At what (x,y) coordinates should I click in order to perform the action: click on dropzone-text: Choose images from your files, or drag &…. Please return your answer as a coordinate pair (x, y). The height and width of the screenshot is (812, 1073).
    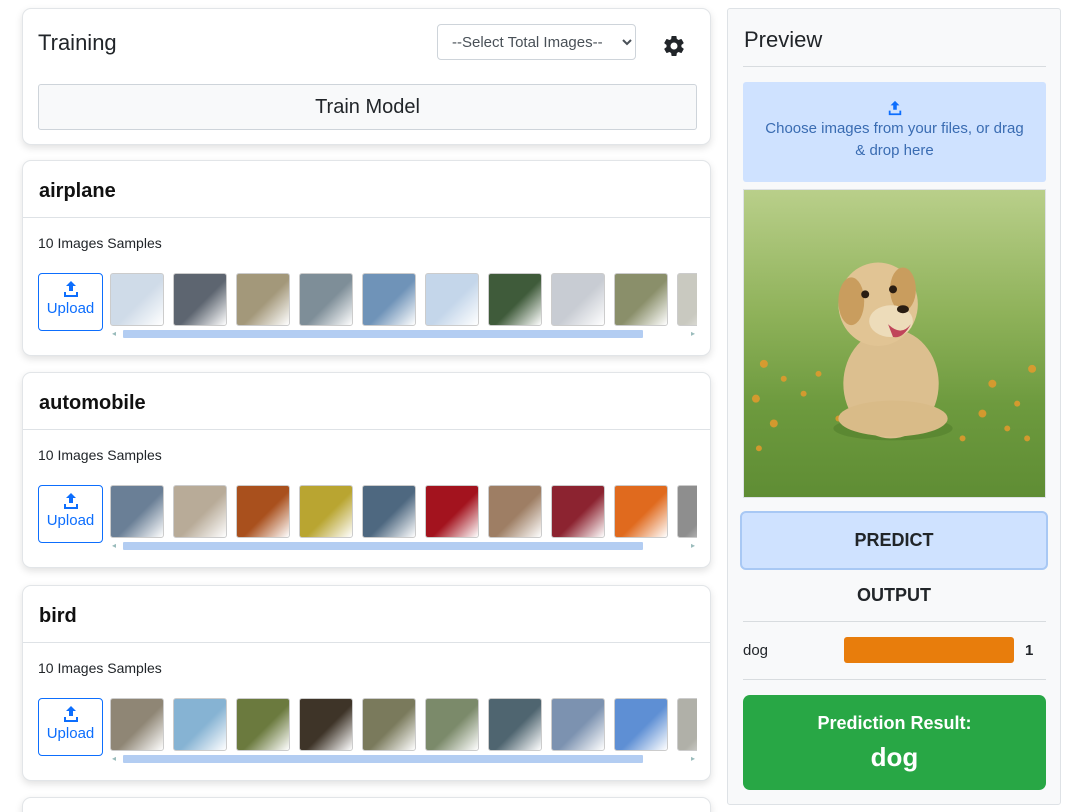
    Looking at the image, I should click on (894, 139).